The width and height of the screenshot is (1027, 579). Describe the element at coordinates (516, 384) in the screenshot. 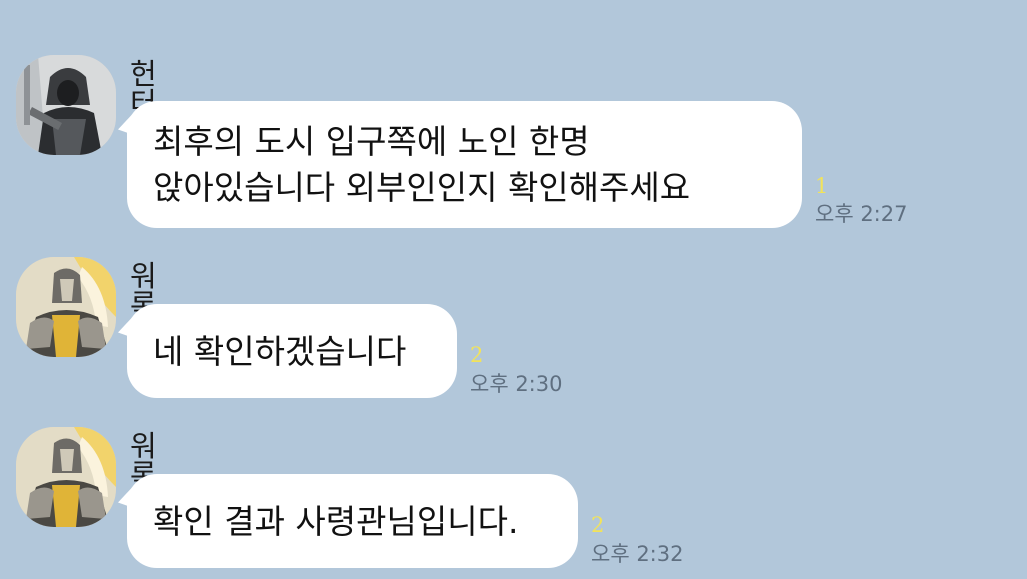

I see `timestamp: 오후 2:30` at that location.